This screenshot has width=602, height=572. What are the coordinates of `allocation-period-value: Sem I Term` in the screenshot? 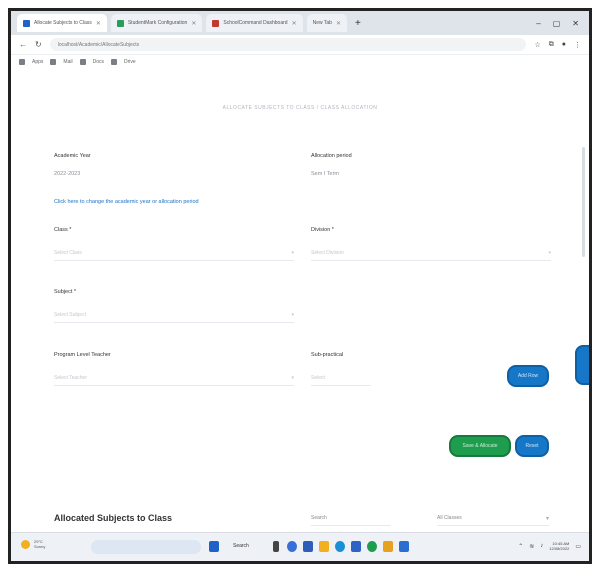 It's located at (325, 174).